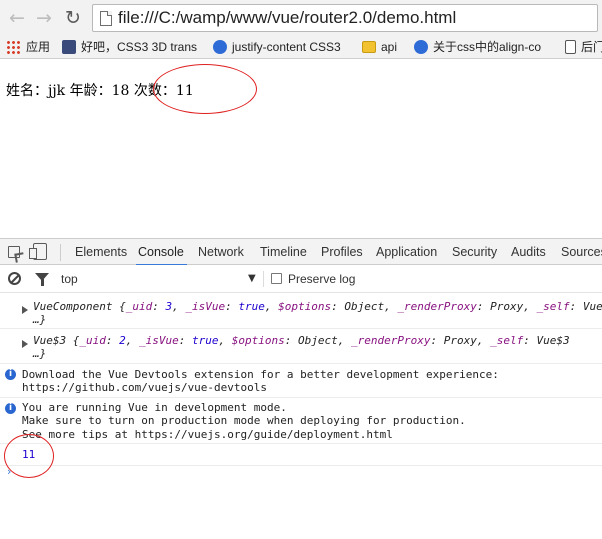 The width and height of the screenshot is (602, 539). I want to click on folder-icon, so click(369, 47).